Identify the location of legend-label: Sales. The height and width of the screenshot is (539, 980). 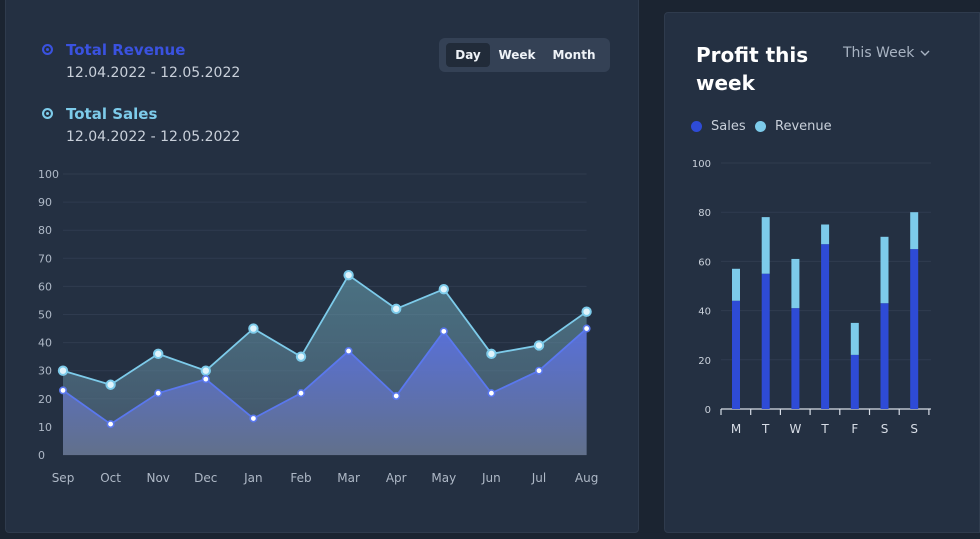
(728, 126).